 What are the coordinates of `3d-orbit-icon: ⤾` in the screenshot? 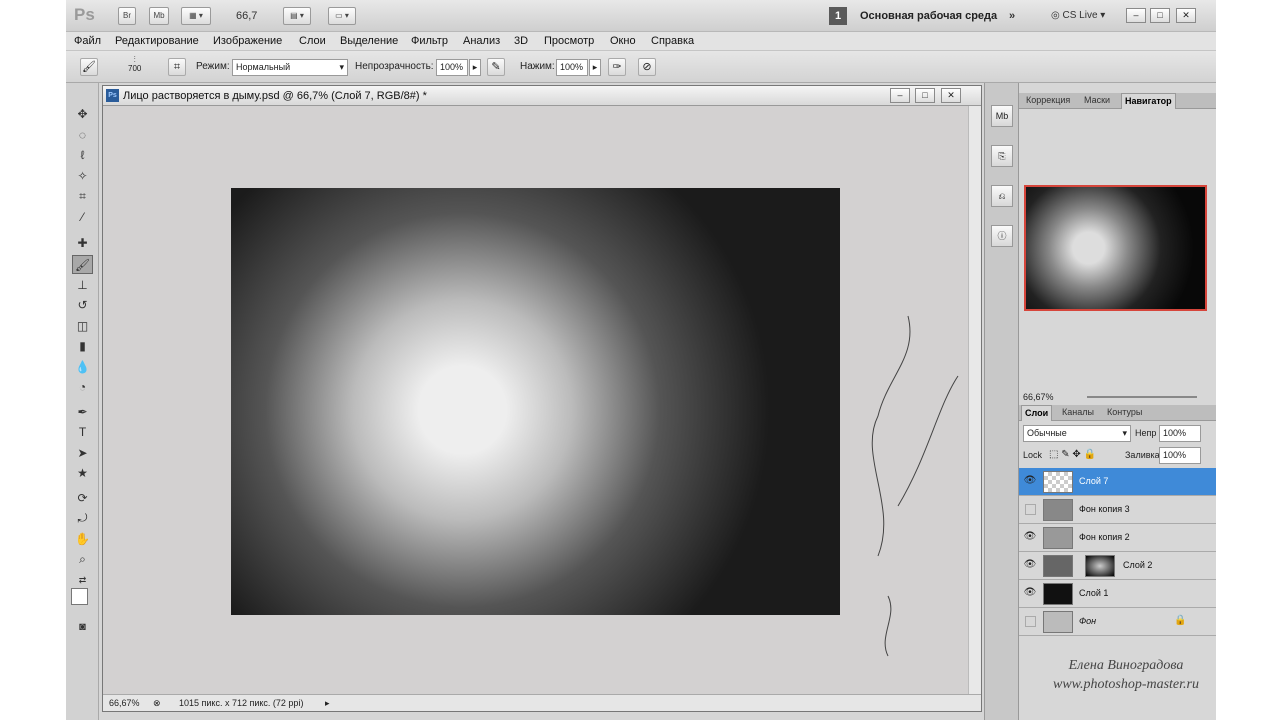 It's located at (82, 518).